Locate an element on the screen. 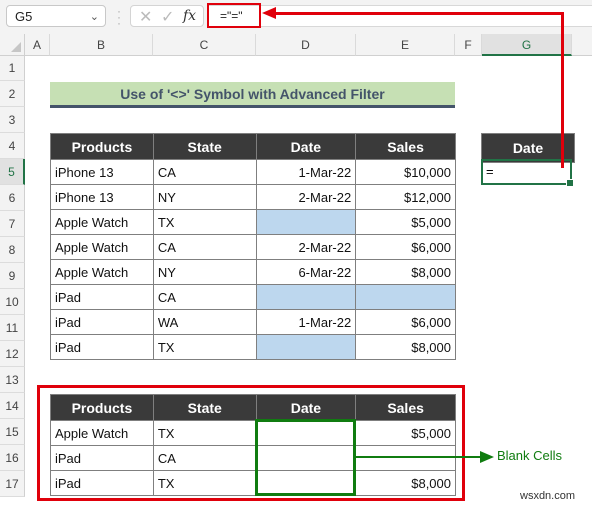 The height and width of the screenshot is (509, 592). column-header-d: D is located at coordinates (306, 45).